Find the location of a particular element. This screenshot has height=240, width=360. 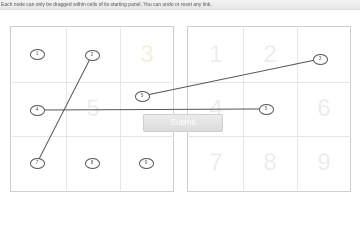

cell-digit: 1 is located at coordinates (216, 54).